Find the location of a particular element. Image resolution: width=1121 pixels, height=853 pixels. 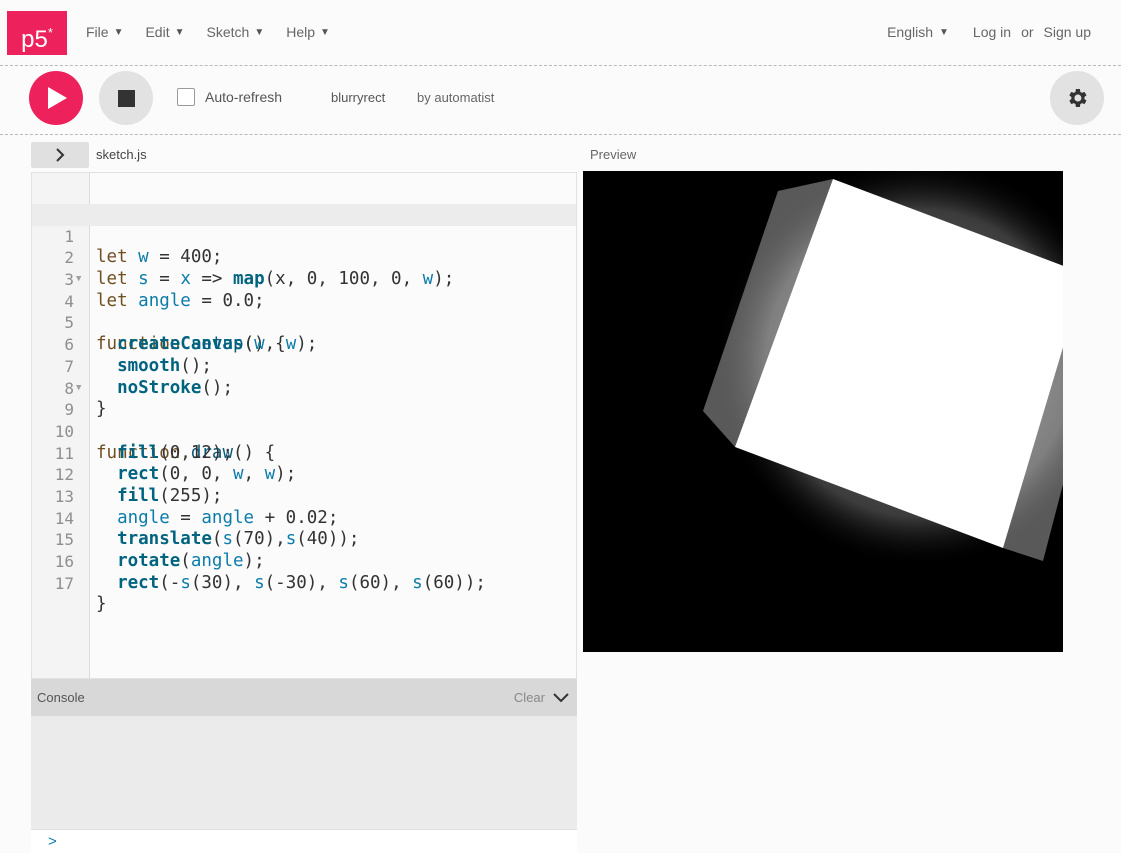

play-button is located at coordinates (56, 98).